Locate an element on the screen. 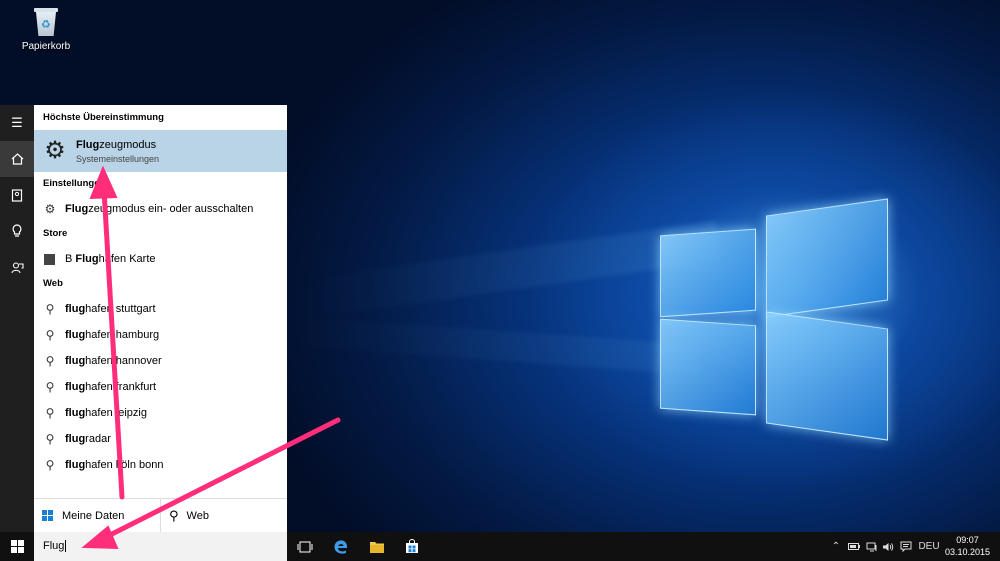  volume-icon is located at coordinates (888, 546).